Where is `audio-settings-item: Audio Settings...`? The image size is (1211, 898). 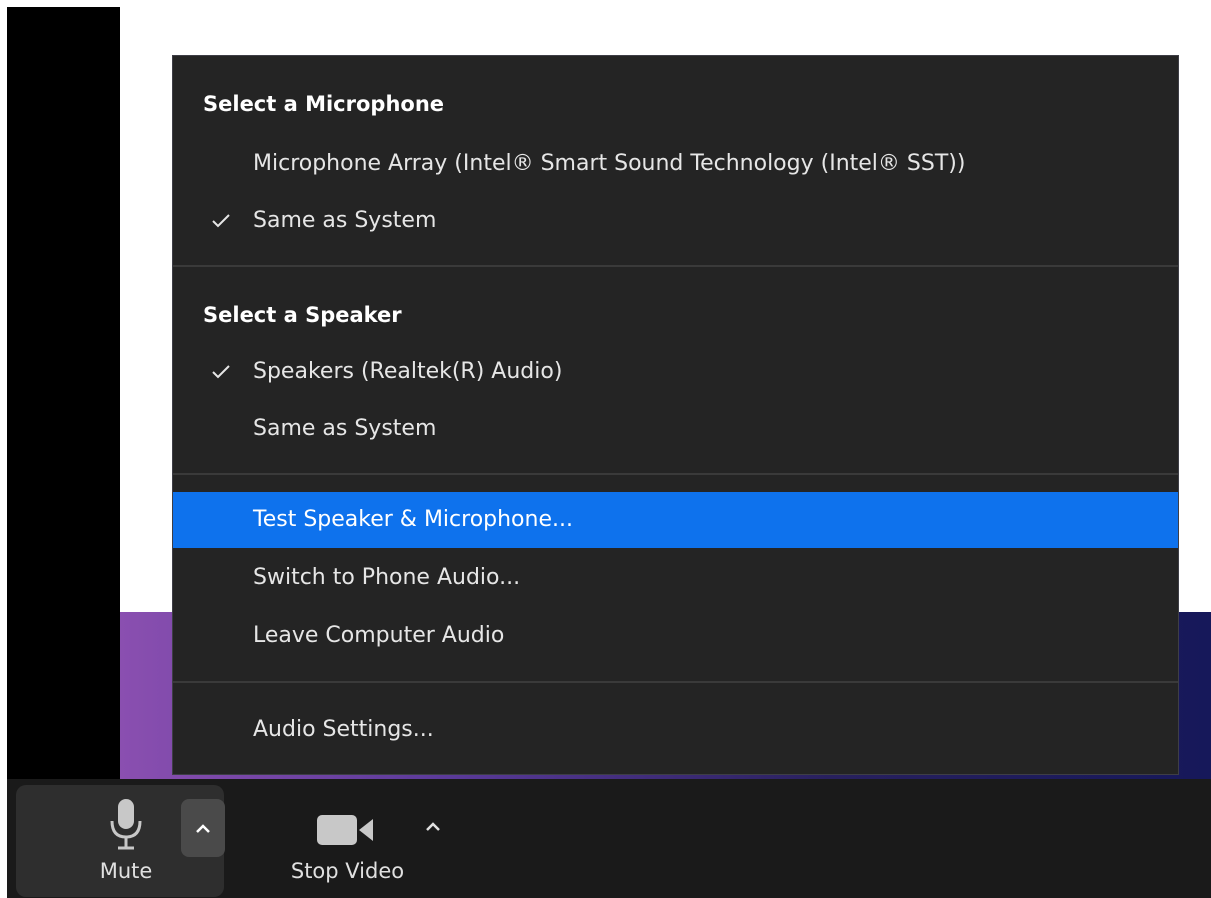 audio-settings-item: Audio Settings... is located at coordinates (675, 730).